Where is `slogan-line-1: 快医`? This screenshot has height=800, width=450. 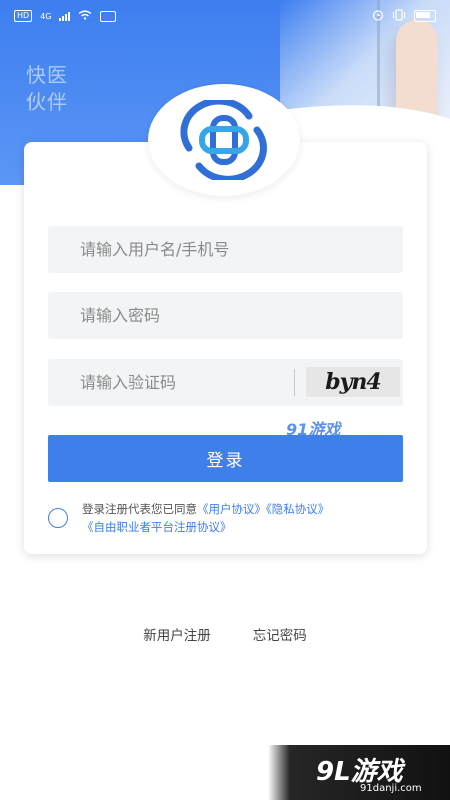
slogan-line-1: 快医 is located at coordinates (47, 75).